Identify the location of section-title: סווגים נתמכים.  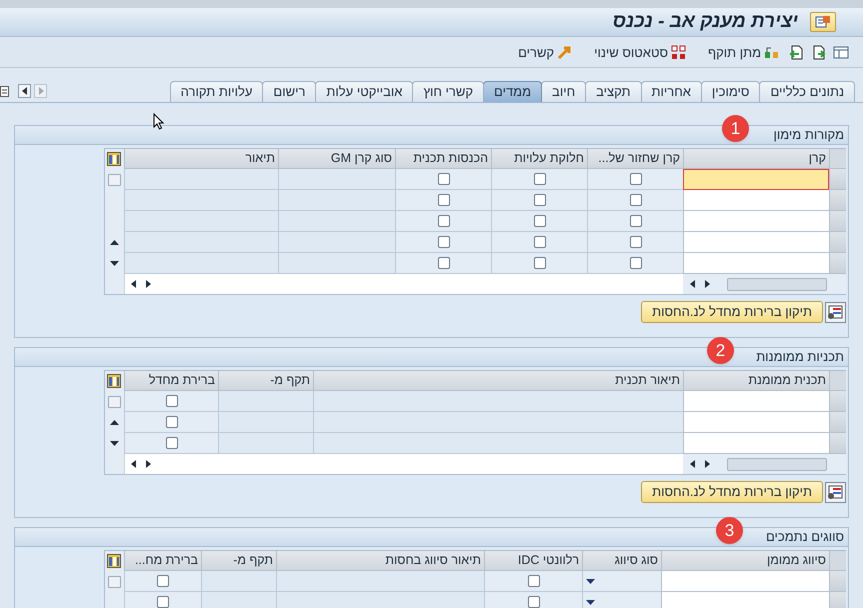
(805, 537).